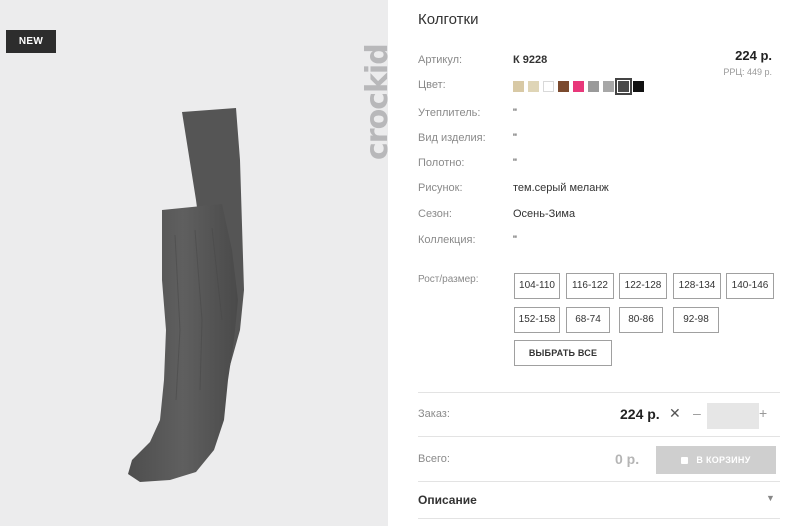 The image size is (800, 526). I want to click on size-button: 122-128, so click(643, 286).